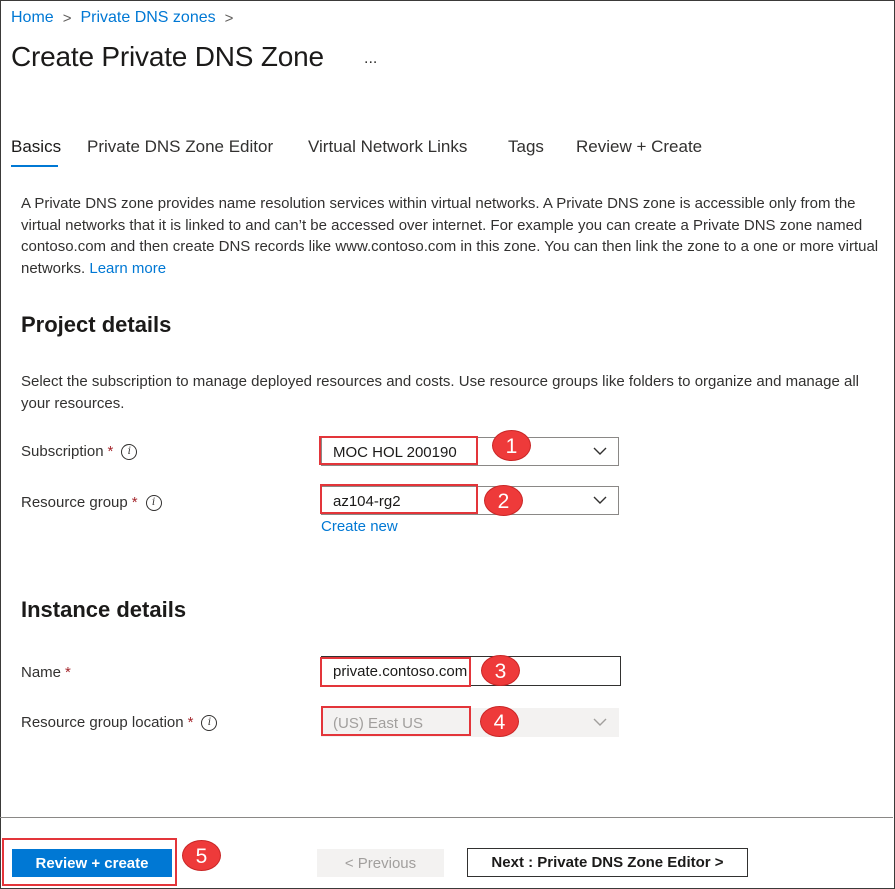 The height and width of the screenshot is (889, 895). I want to click on step-badge-5: 5, so click(201, 855).